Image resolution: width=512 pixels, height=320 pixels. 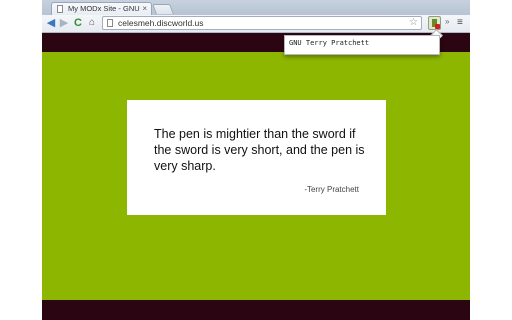 What do you see at coordinates (64, 23) in the screenshot?
I see `forward-icon: ▶` at bounding box center [64, 23].